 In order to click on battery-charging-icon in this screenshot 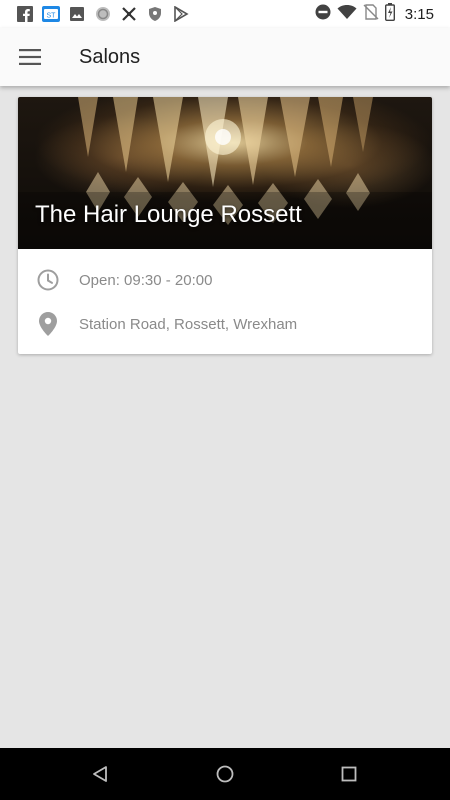, I will do `click(389, 14)`.